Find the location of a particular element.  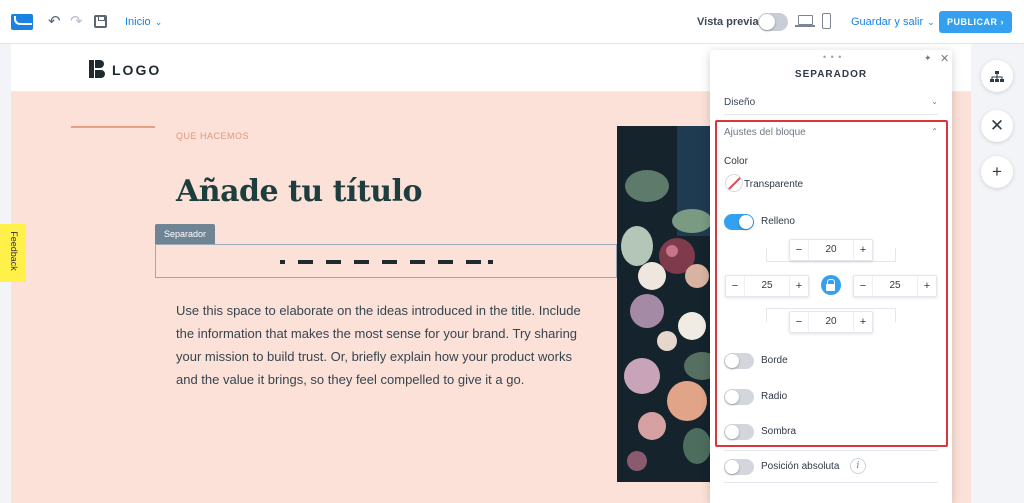

page-selector-label: Inicio is located at coordinates (138, 22).